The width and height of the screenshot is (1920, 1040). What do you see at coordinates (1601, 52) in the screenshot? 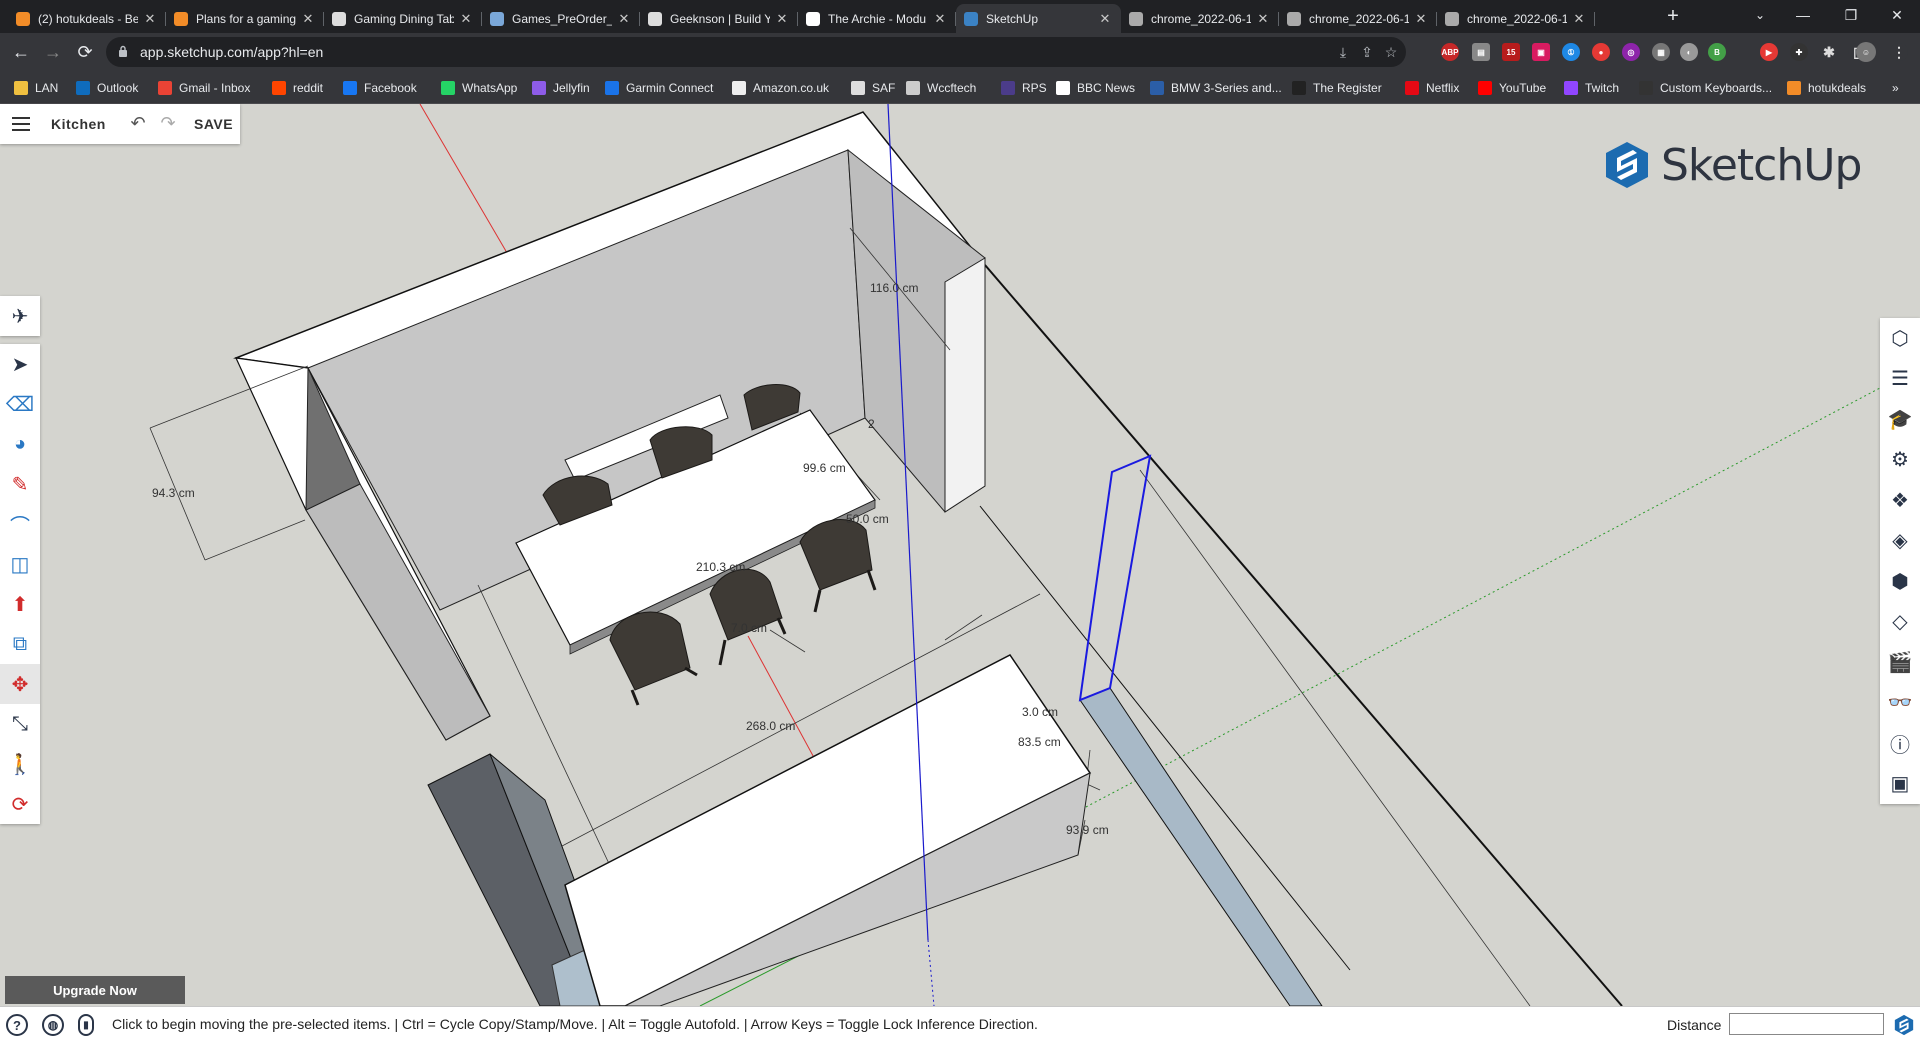
I see `extension-icon: ●` at bounding box center [1601, 52].